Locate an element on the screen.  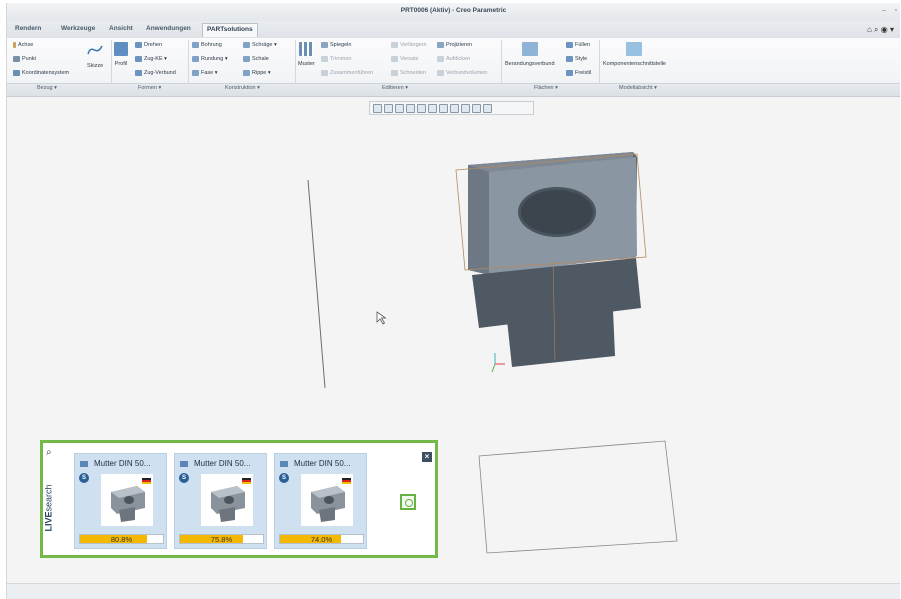
drehen-button: Drehen is located at coordinates (148, 45).